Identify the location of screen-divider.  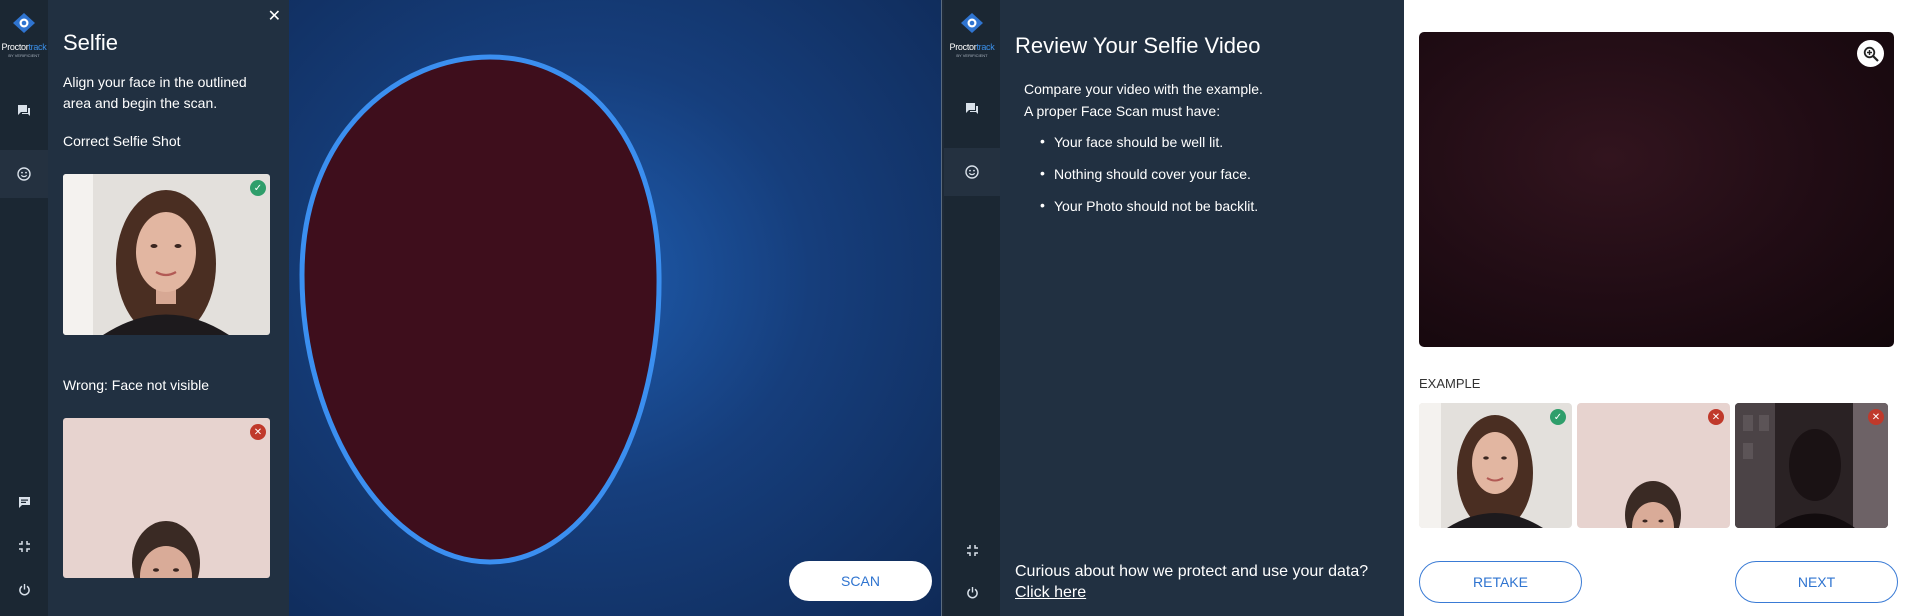
(941, 308).